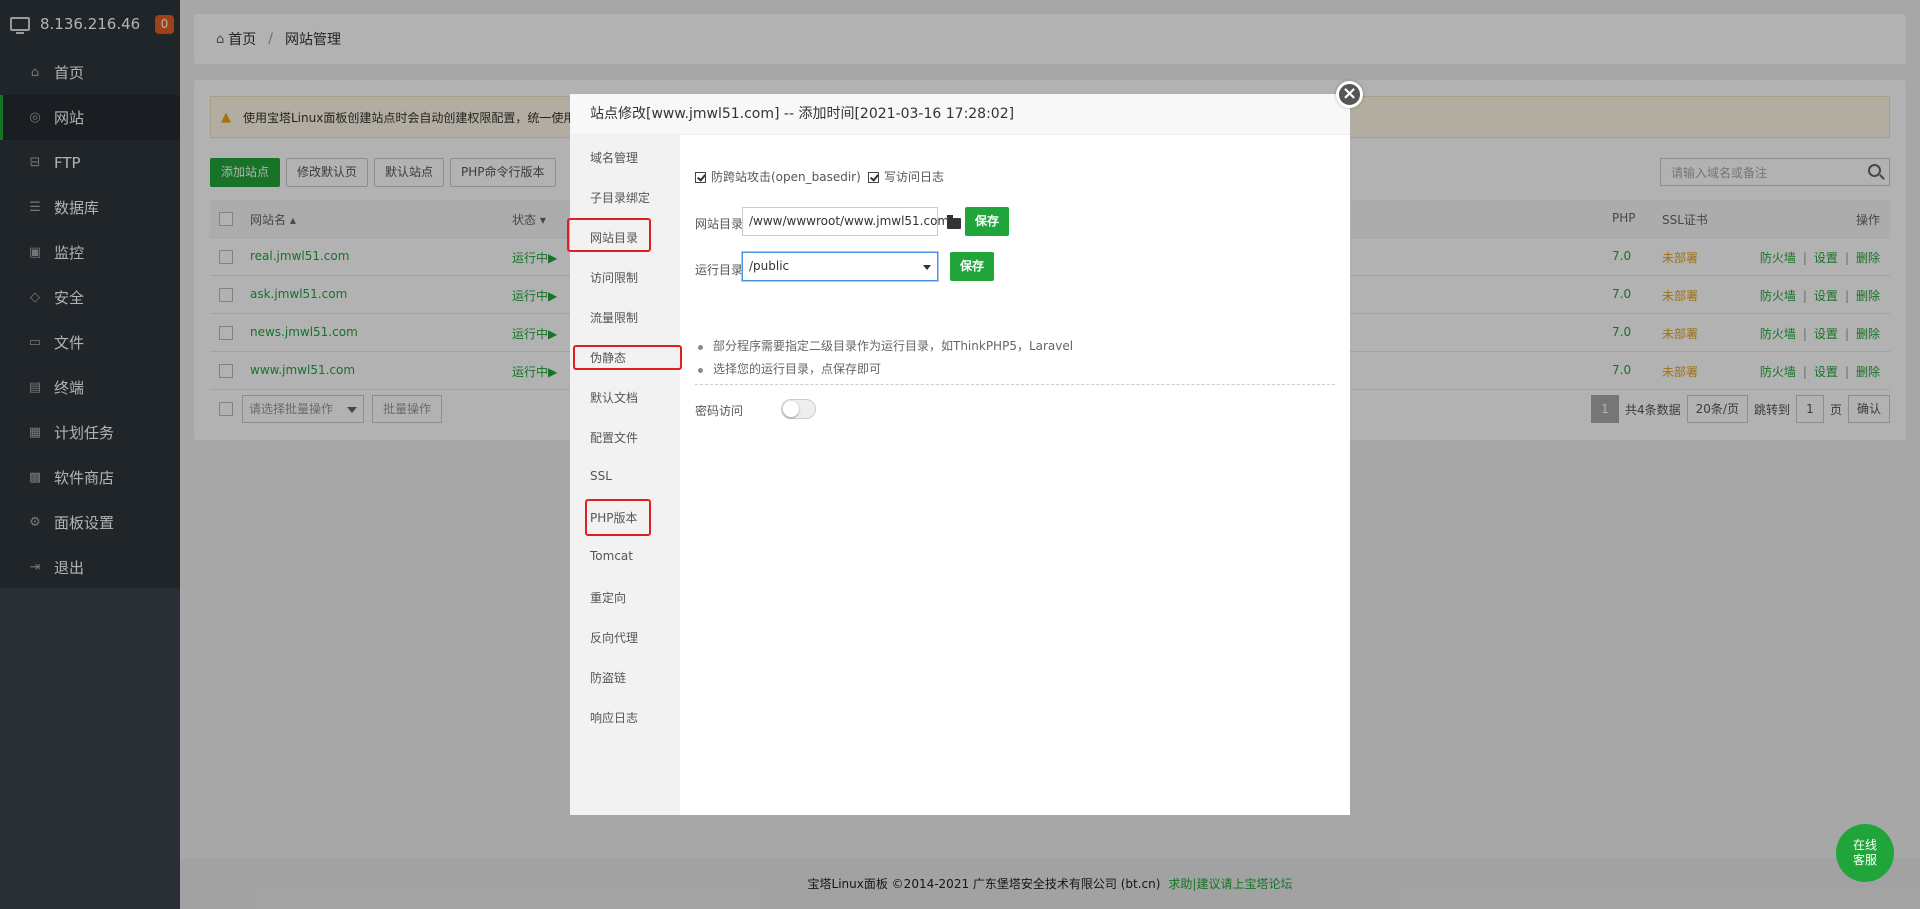 The height and width of the screenshot is (909, 1920). I want to click on folder-open-icon, so click(954, 222).